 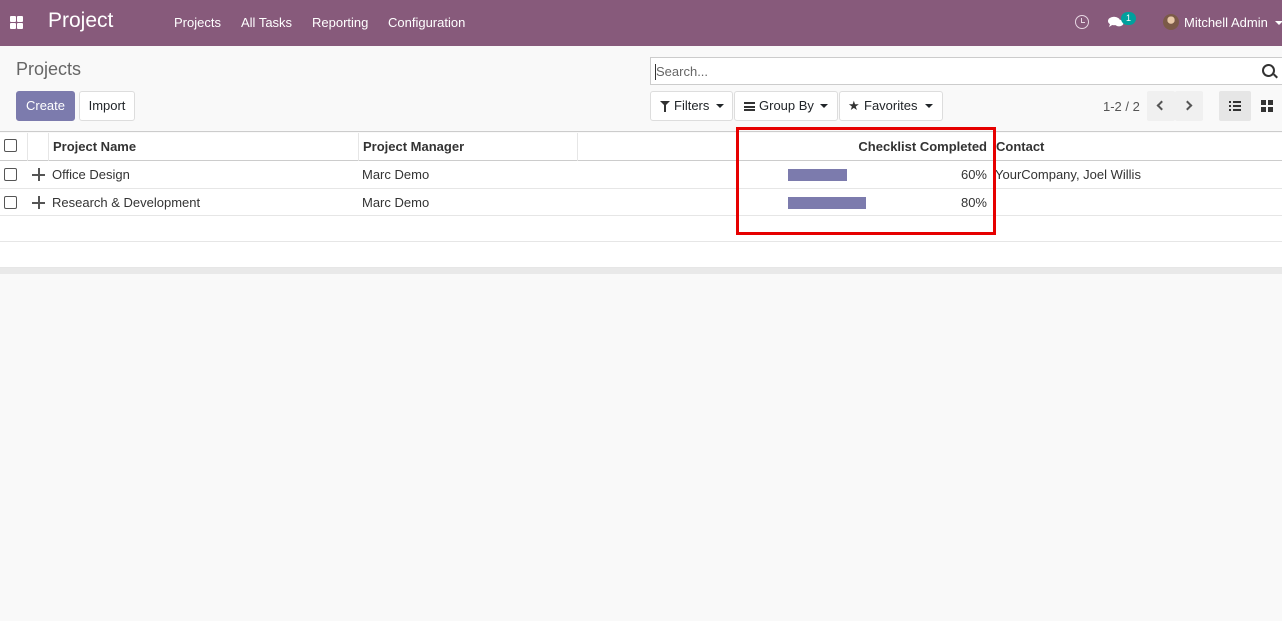 I want to click on activities-clock-icon, so click(x=1082, y=22).